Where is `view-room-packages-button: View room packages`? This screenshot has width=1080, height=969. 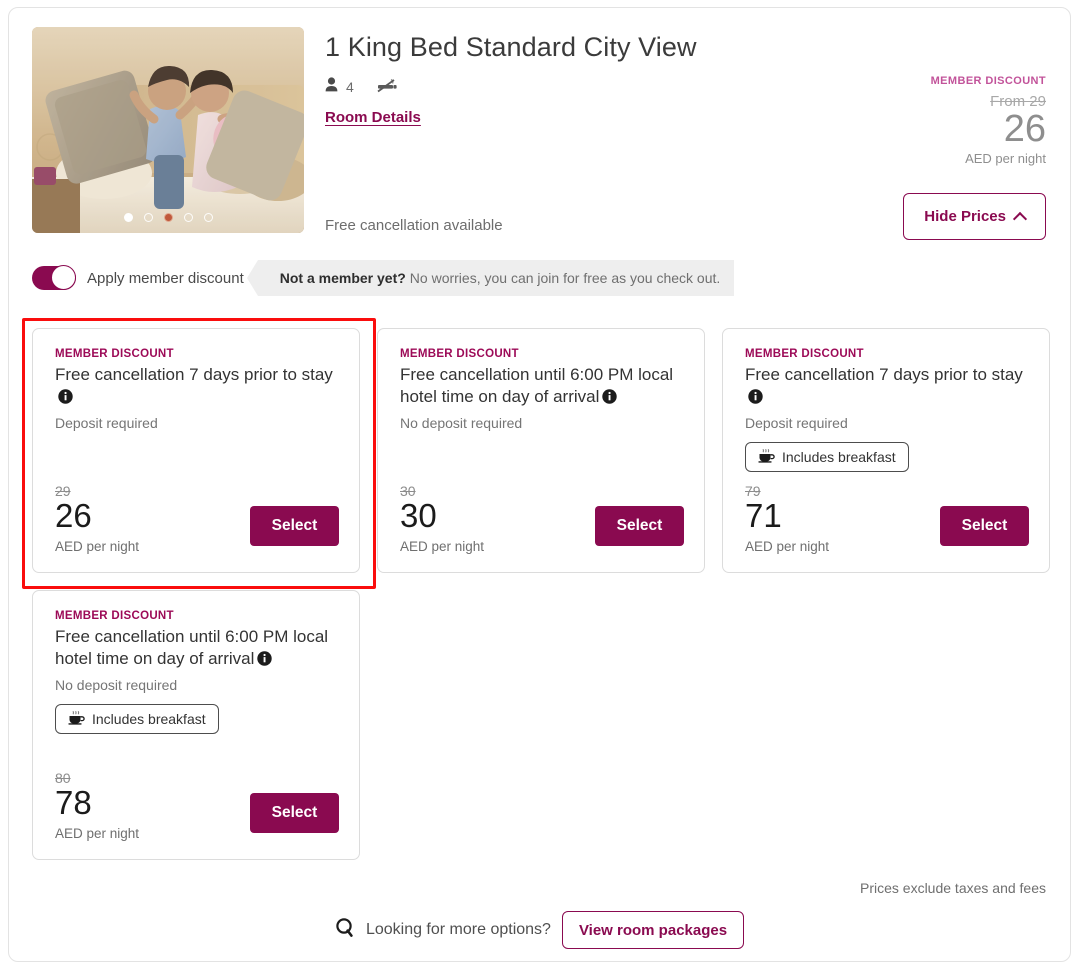 view-room-packages-button: View room packages is located at coordinates (653, 930).